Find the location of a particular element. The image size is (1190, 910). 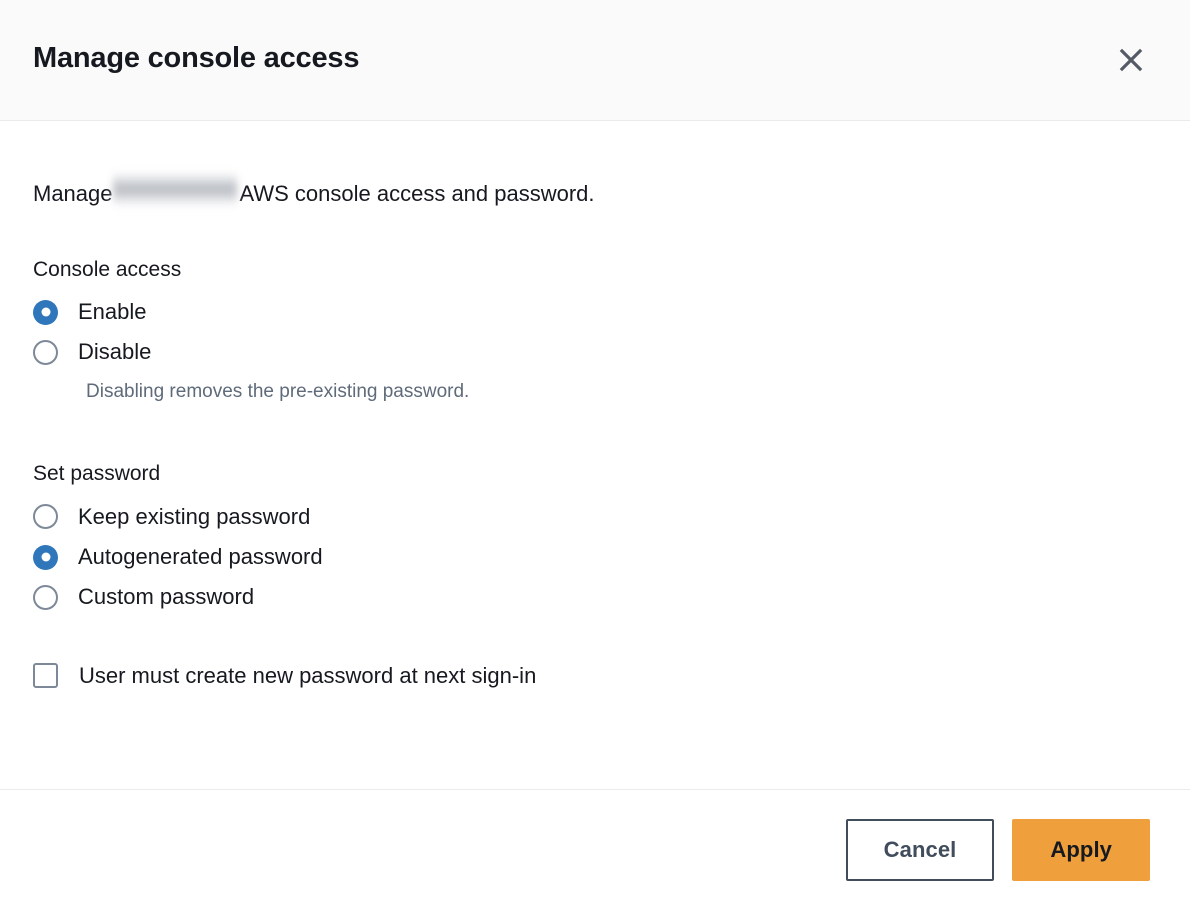

close-x-icon is located at coordinates (1131, 60).